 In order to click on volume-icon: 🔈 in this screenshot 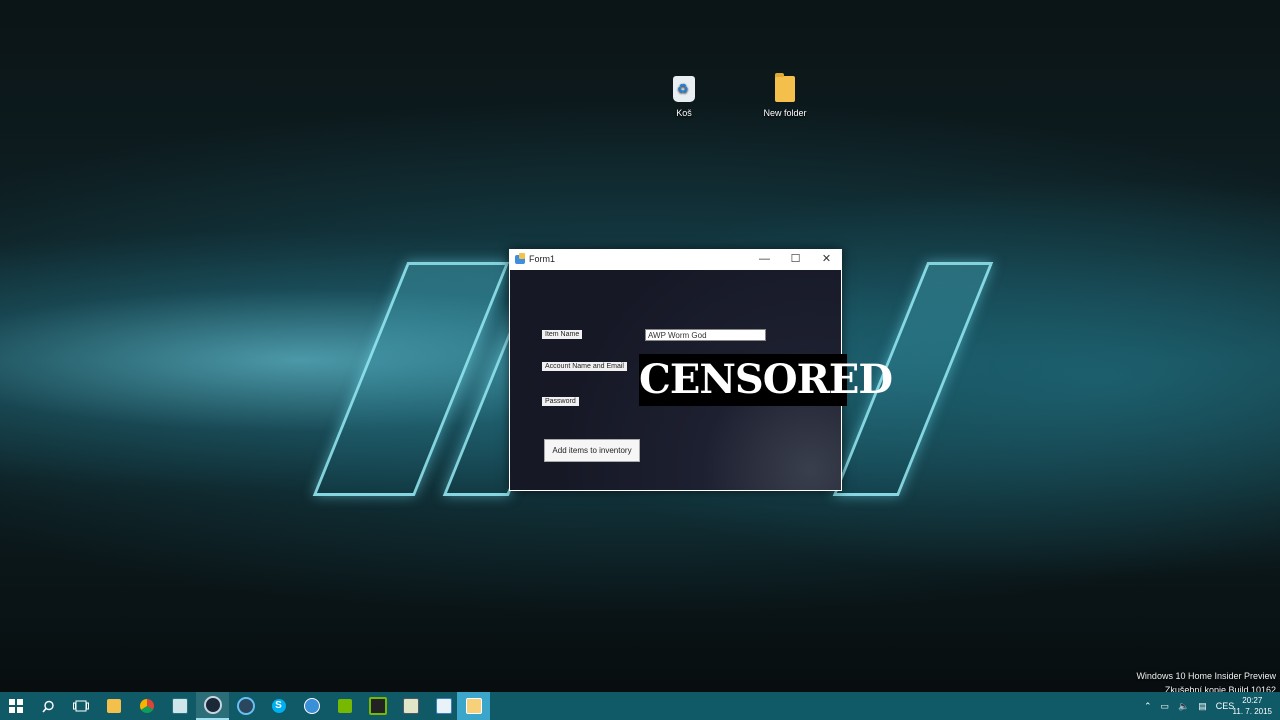, I will do `click(1183, 706)`.